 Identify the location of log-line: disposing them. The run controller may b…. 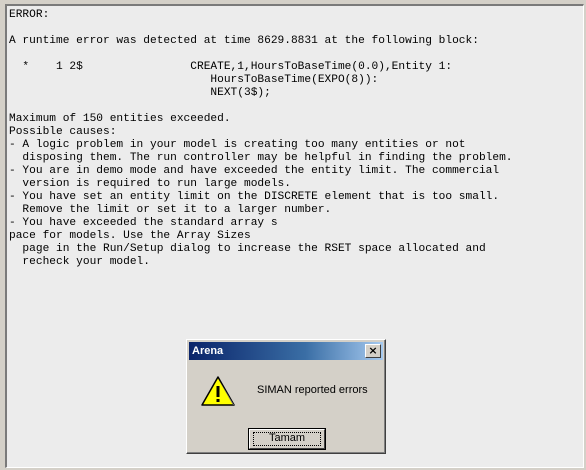
(261, 158).